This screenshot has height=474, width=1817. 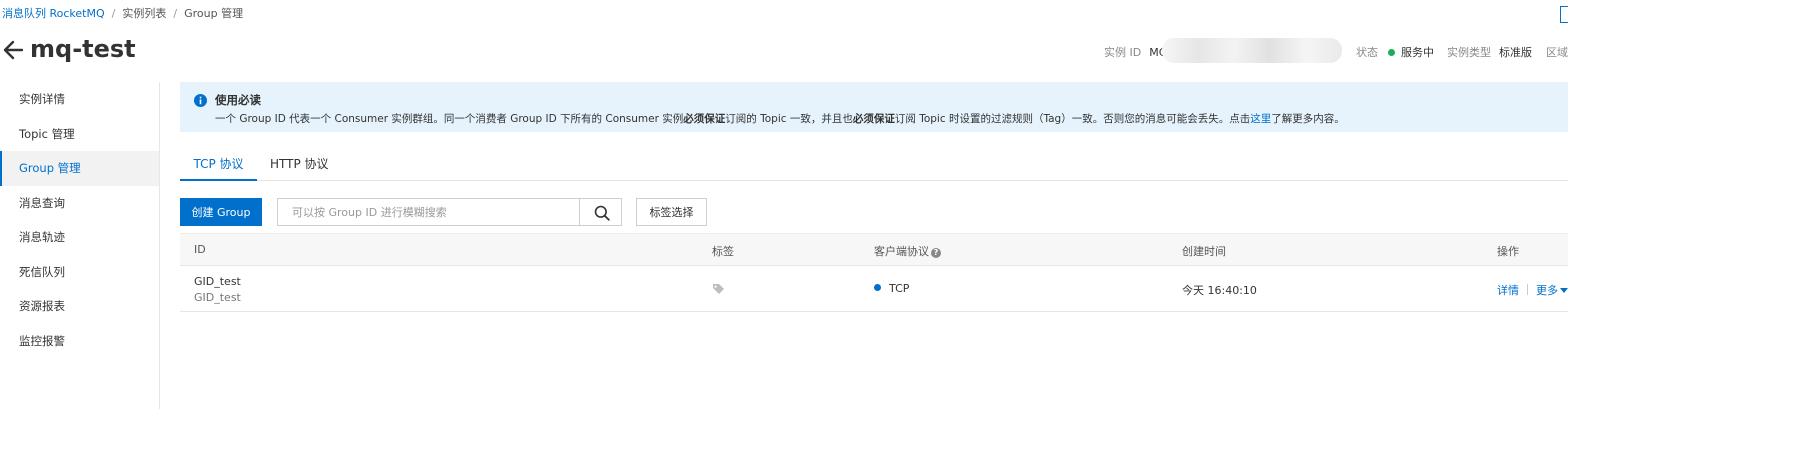 I want to click on column-header-protocol: 客户端协议?, so click(x=907, y=251).